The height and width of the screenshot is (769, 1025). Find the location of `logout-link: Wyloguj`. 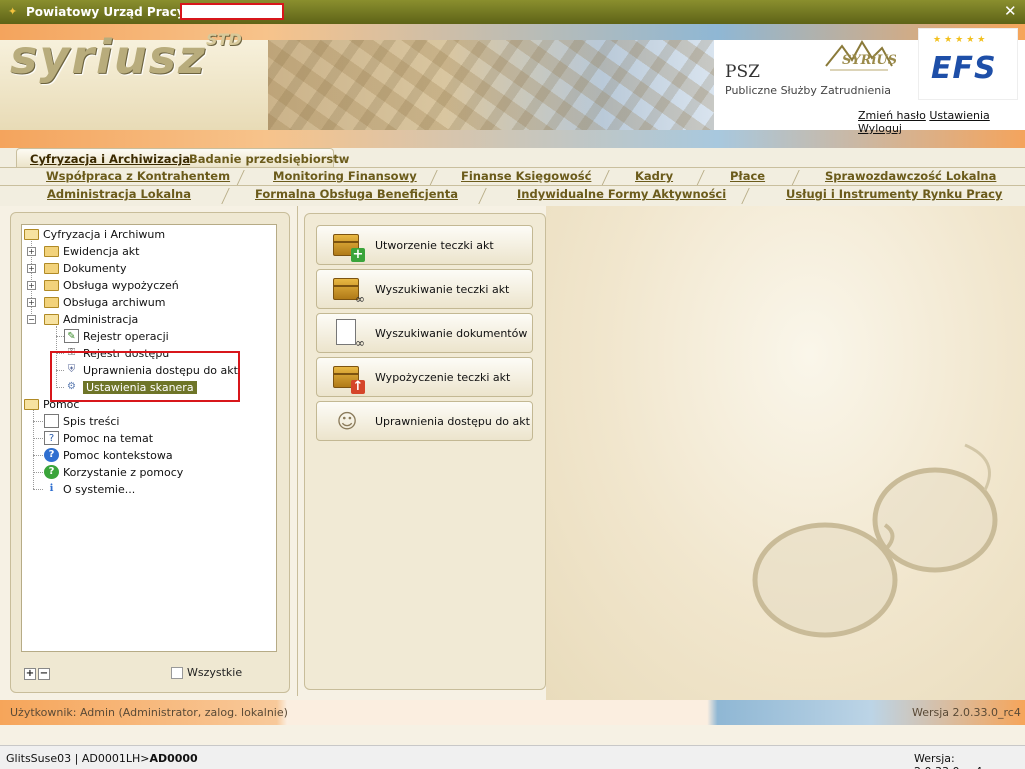

logout-link: Wyloguj is located at coordinates (880, 128).